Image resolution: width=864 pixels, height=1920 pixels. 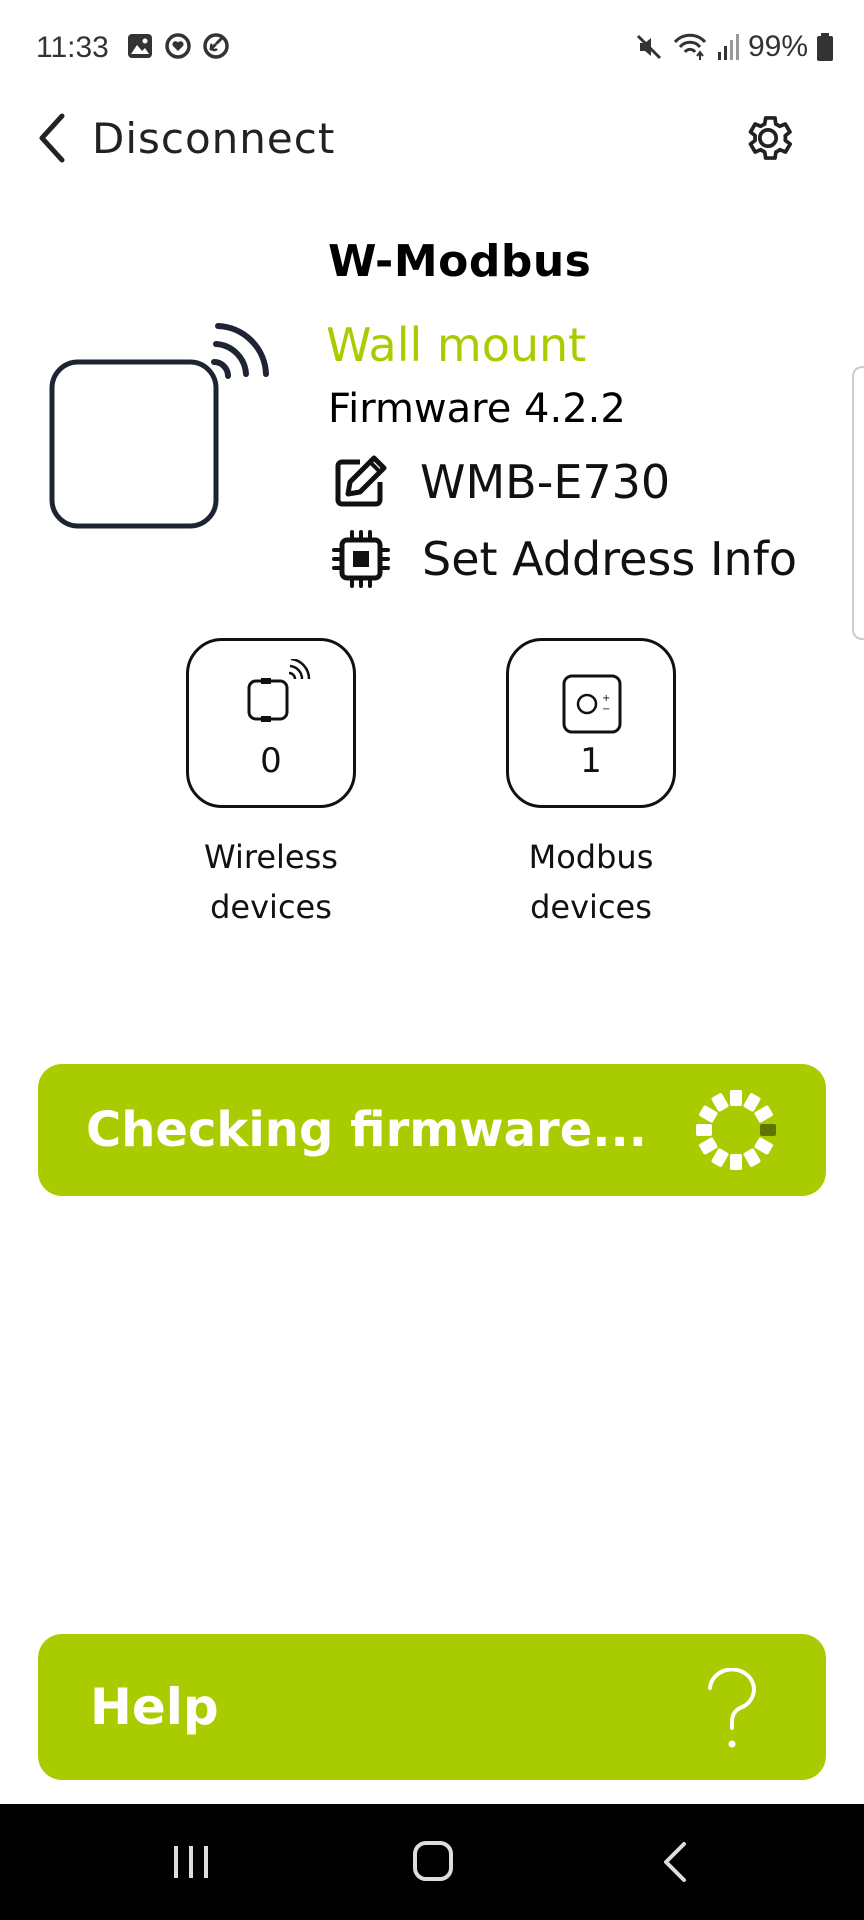 I want to click on edit-device-name-row: WMB-E730, so click(x=500, y=482).